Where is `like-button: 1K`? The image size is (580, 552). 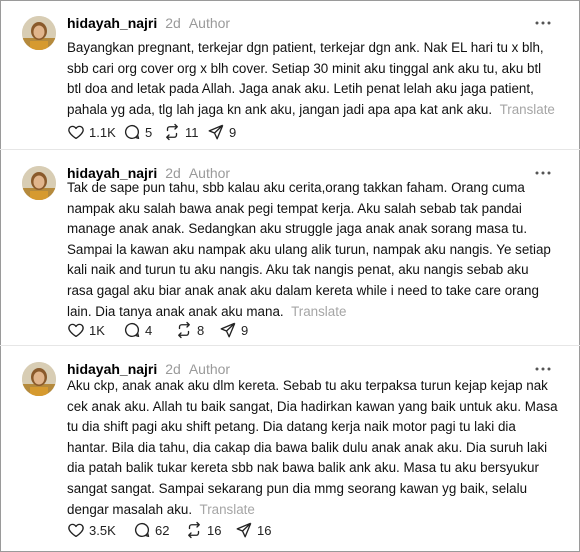 like-button: 1K is located at coordinates (95, 330).